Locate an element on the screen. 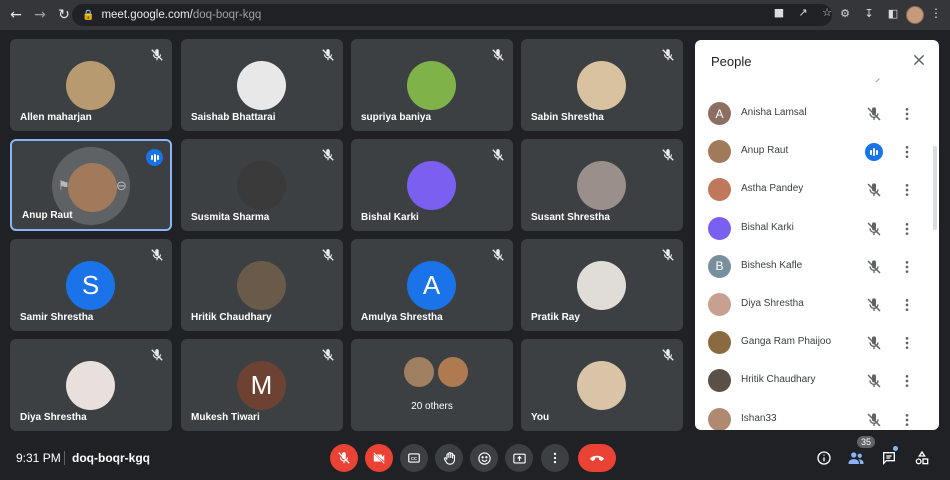 Image resolution: width=950 pixels, height=480 pixels. participant-tile: Saishab Bhattarai is located at coordinates (262, 85).